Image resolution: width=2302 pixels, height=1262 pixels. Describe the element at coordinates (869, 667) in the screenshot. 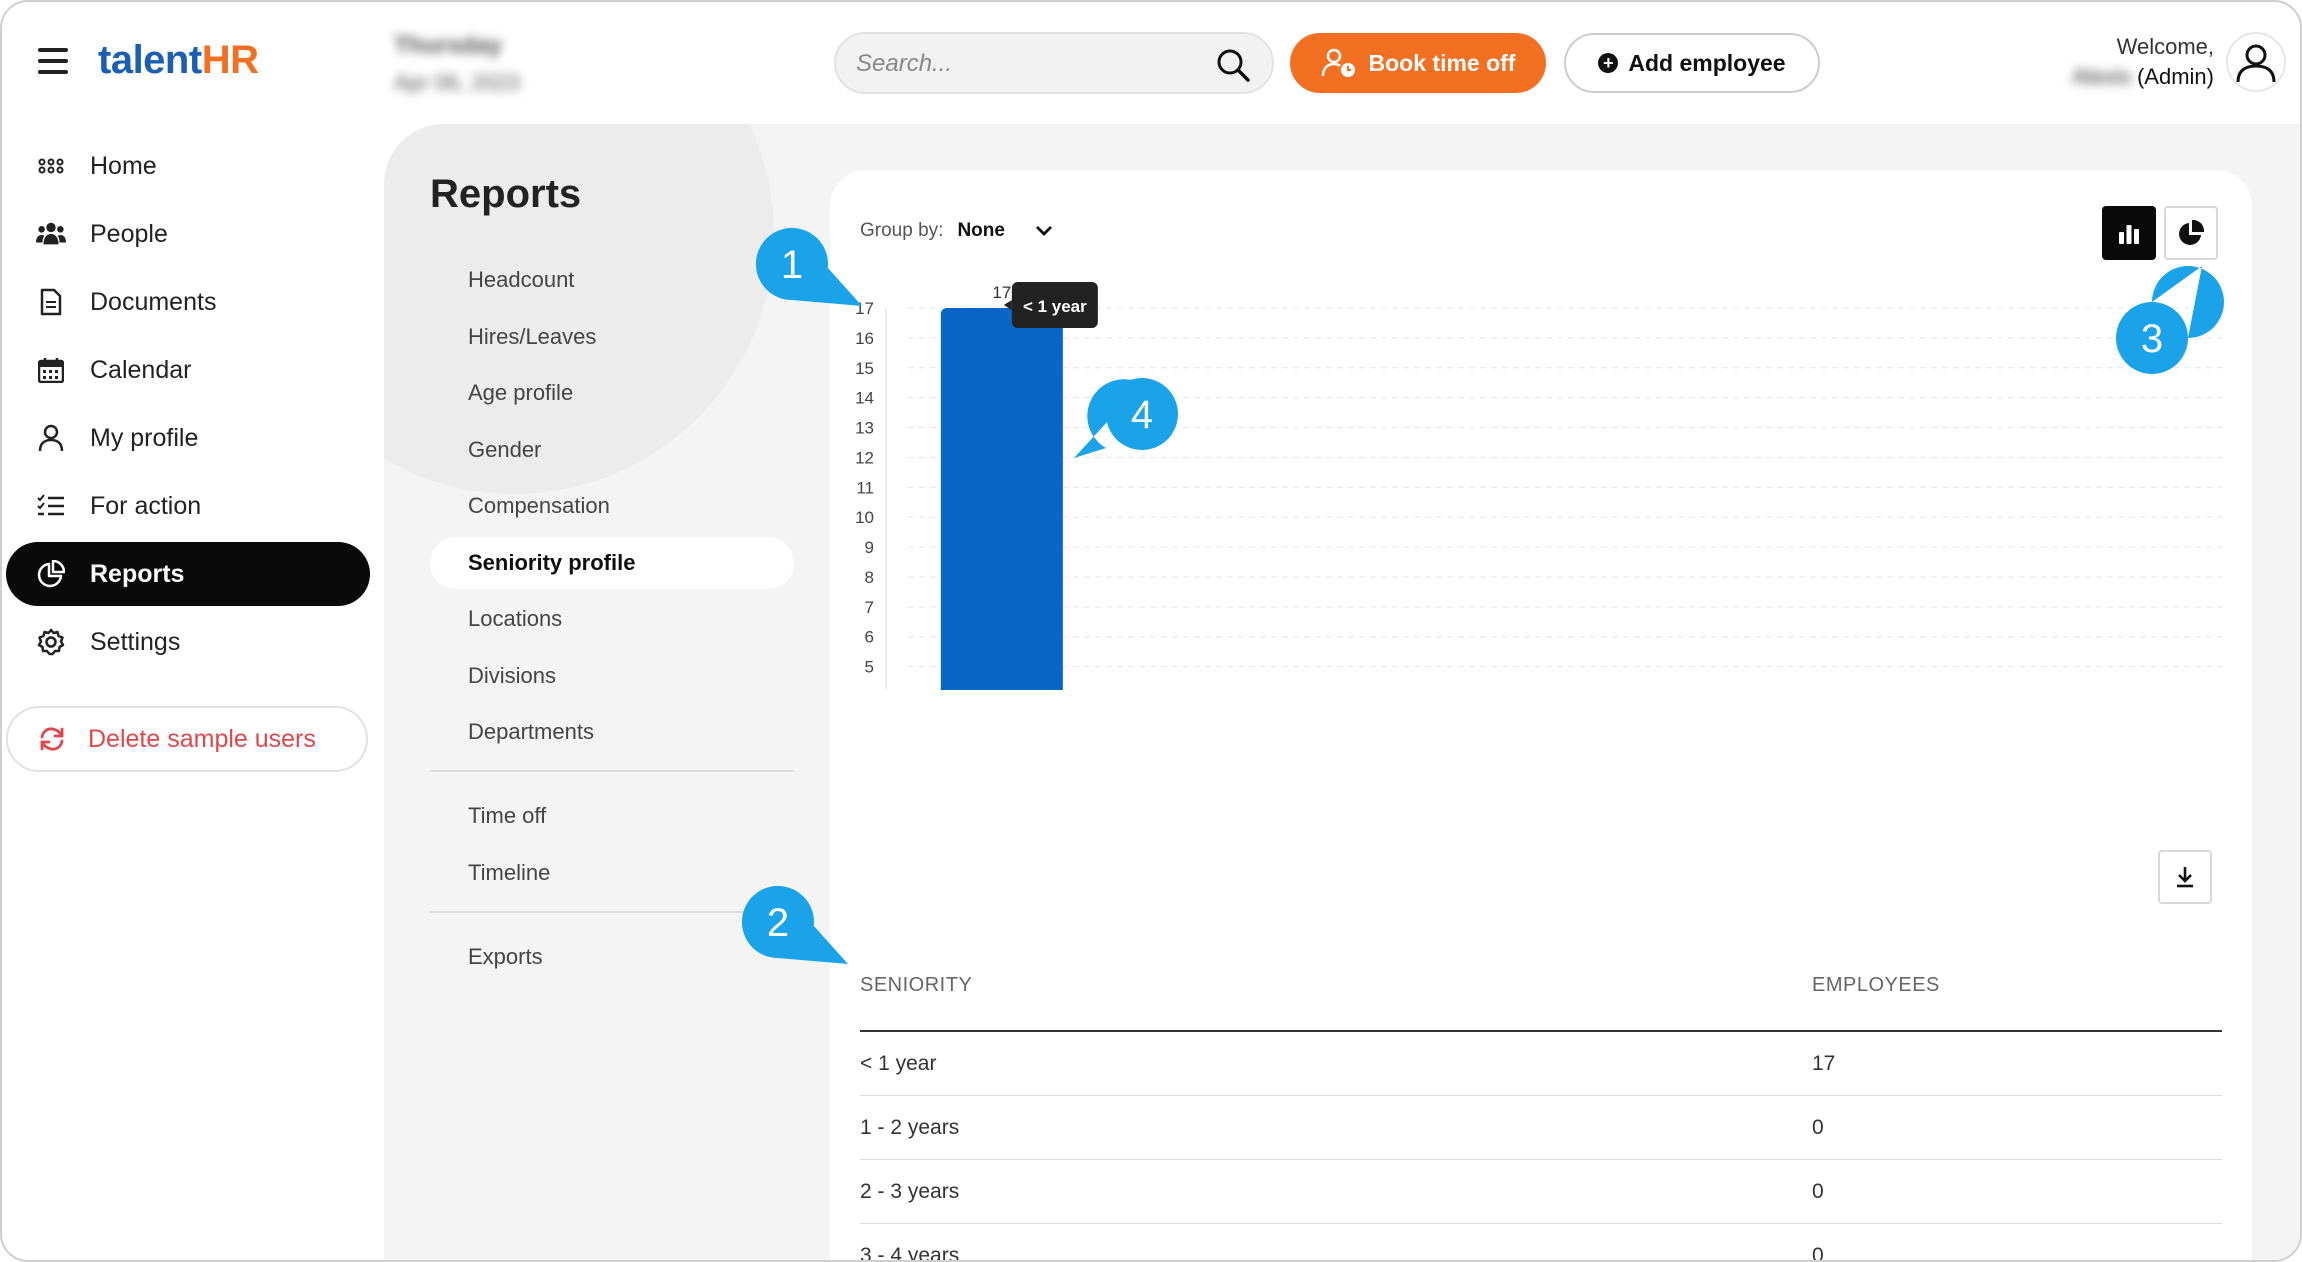

I see `y-tick-label: 5` at that location.